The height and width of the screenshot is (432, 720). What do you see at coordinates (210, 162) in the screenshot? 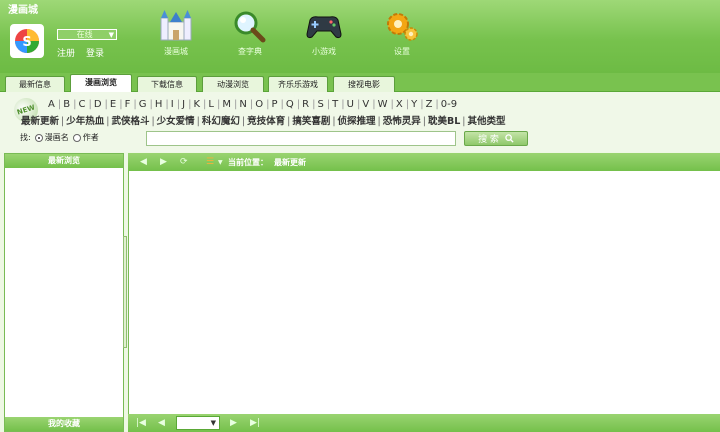
I see `menu-list-icon: ☰` at bounding box center [210, 162].